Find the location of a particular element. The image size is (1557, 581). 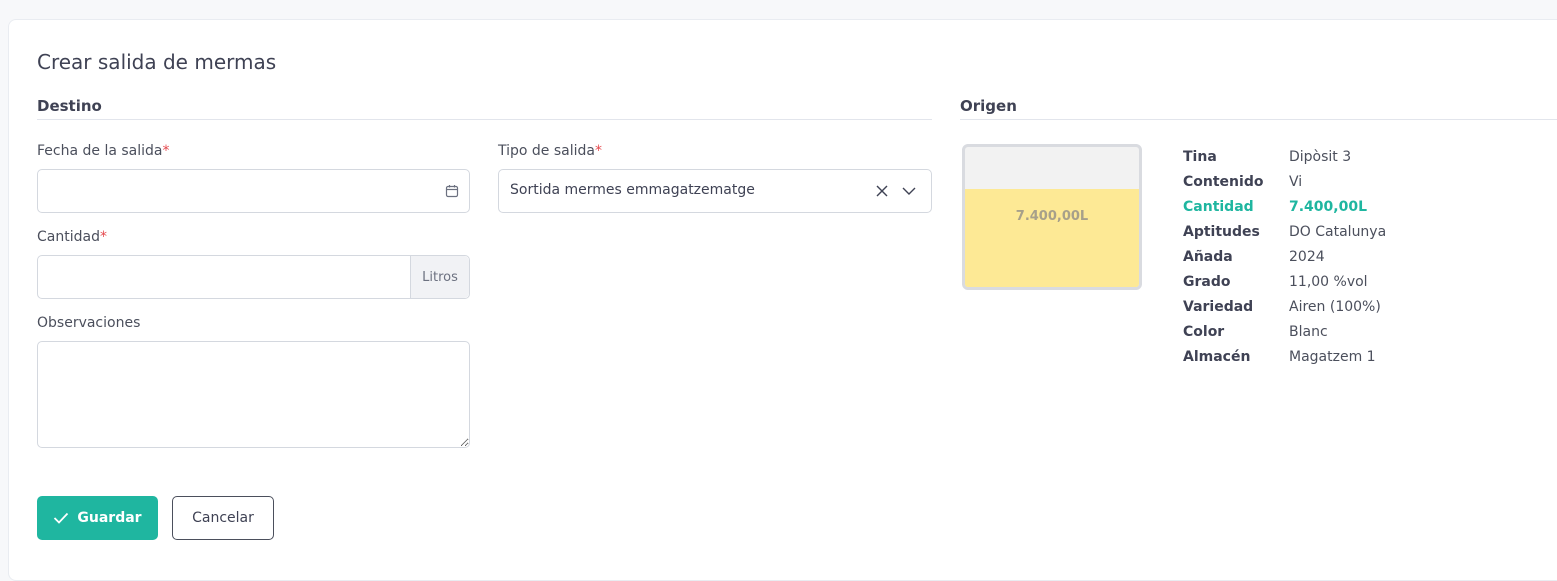

detail-key: Color is located at coordinates (1204, 331).